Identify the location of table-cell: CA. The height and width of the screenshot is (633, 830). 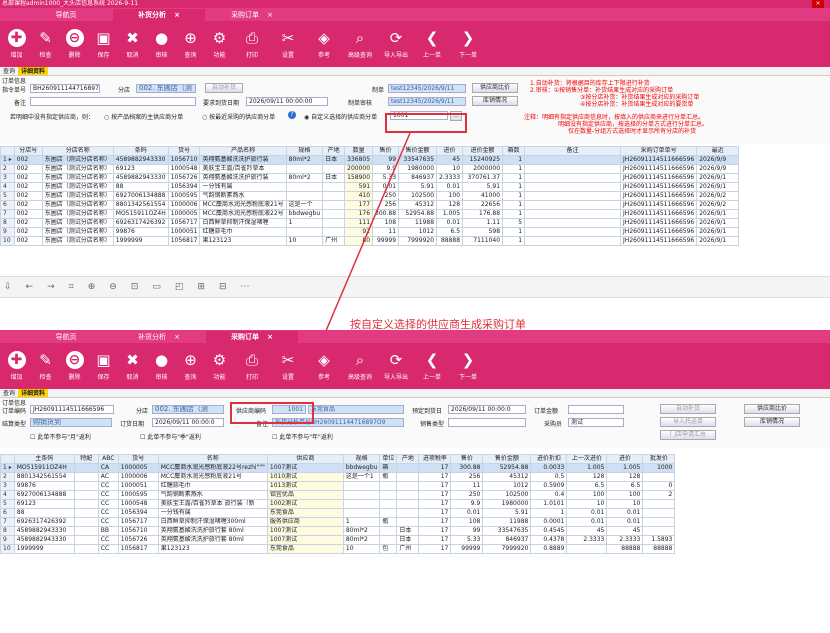
(108, 468).